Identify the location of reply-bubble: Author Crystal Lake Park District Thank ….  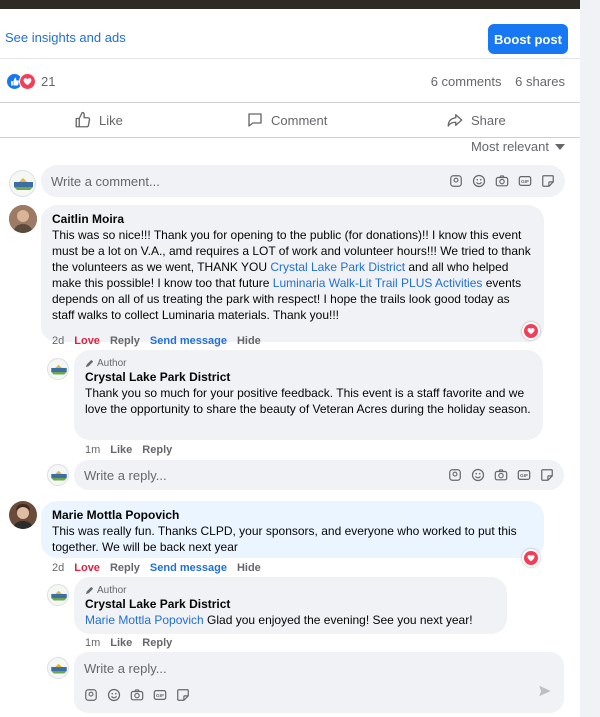
(308, 395).